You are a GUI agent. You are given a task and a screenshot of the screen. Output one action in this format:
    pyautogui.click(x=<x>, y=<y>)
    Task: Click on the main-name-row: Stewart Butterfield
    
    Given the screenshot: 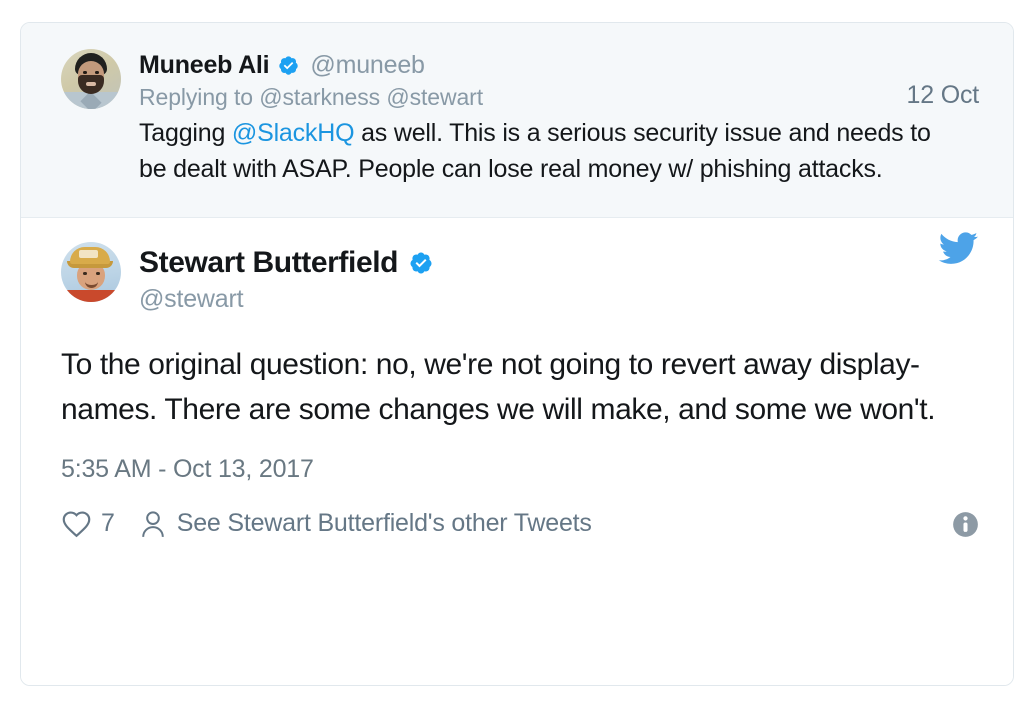 What is the action you would take?
    pyautogui.click(x=286, y=263)
    